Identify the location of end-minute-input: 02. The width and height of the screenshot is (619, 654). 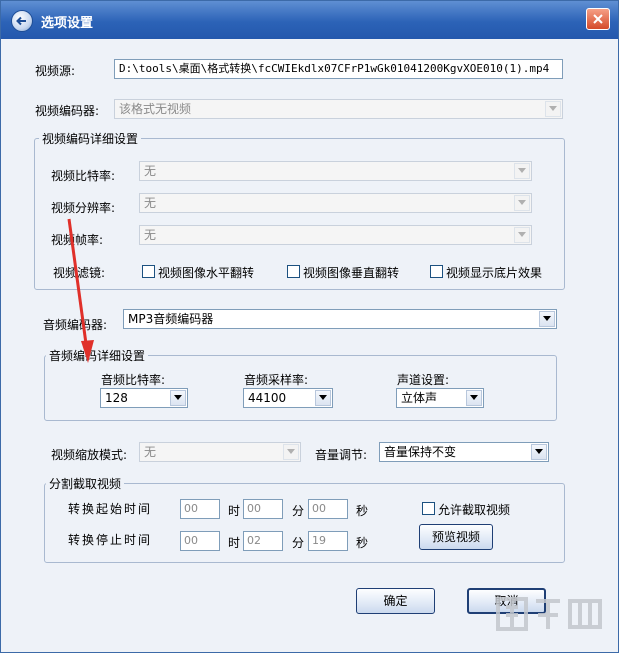
(263, 541).